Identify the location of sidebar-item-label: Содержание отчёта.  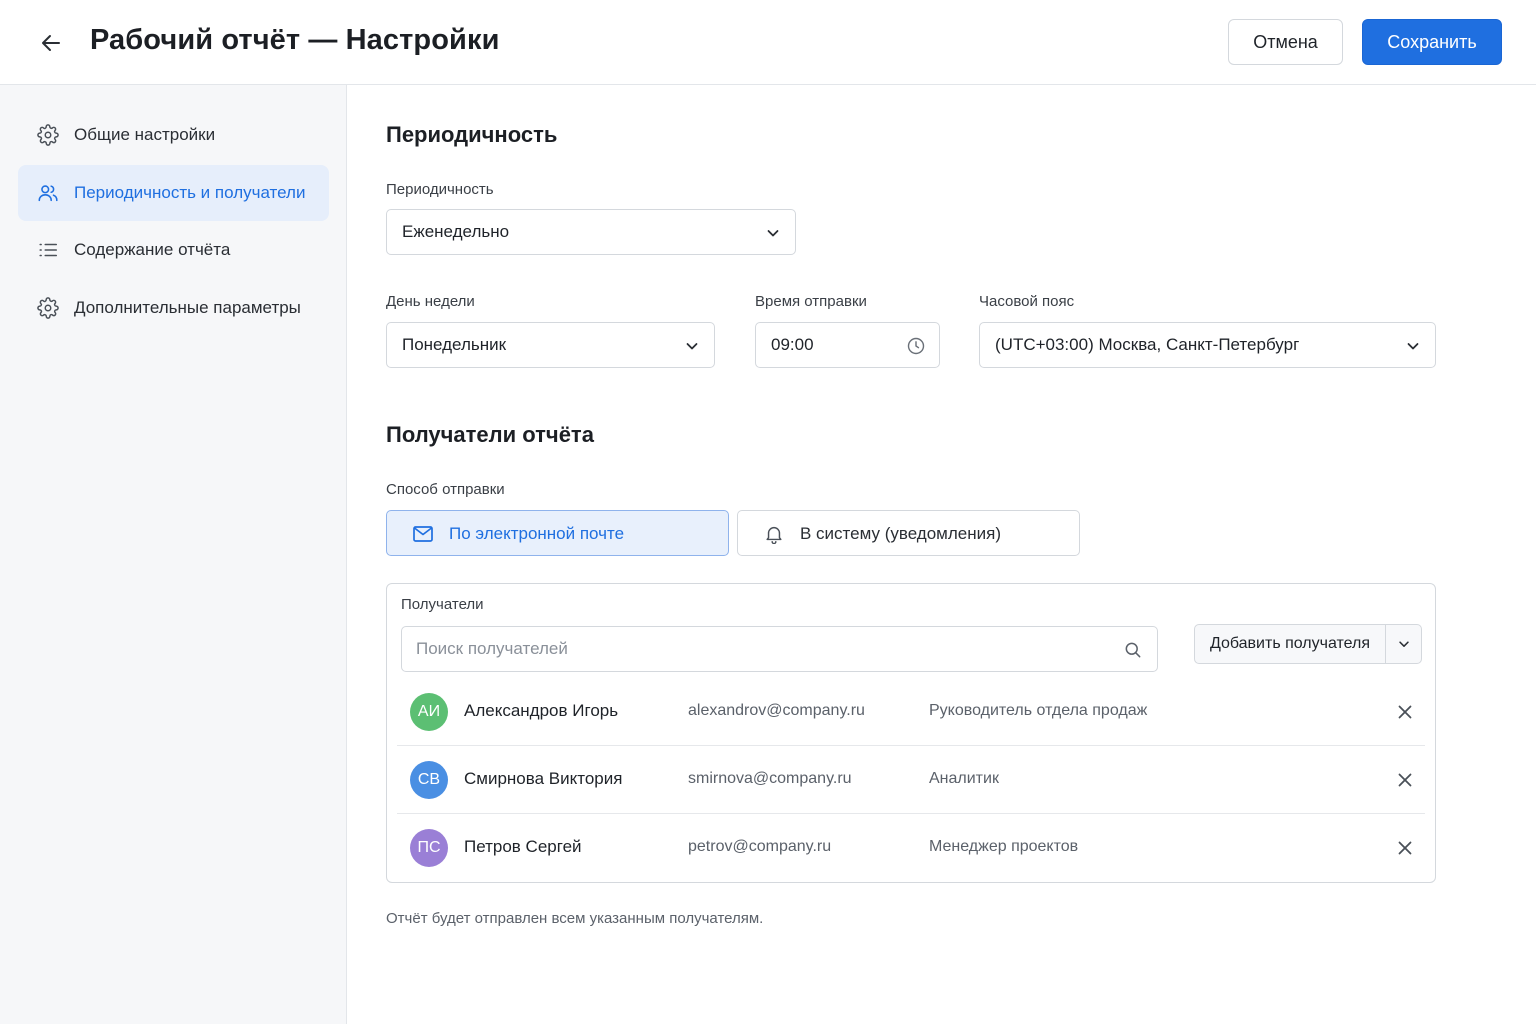
(152, 249).